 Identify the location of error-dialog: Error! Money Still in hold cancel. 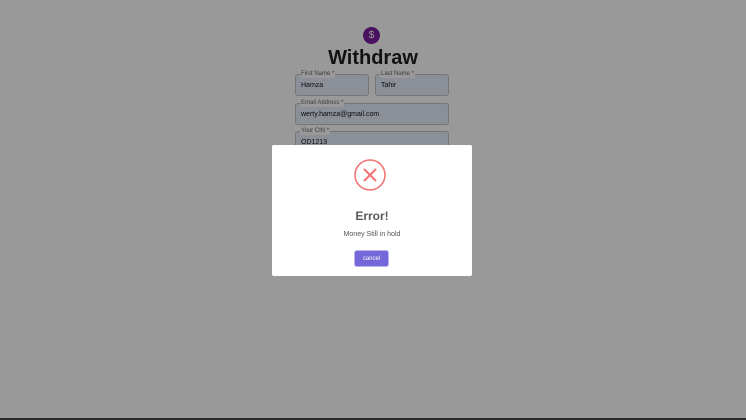
(372, 210).